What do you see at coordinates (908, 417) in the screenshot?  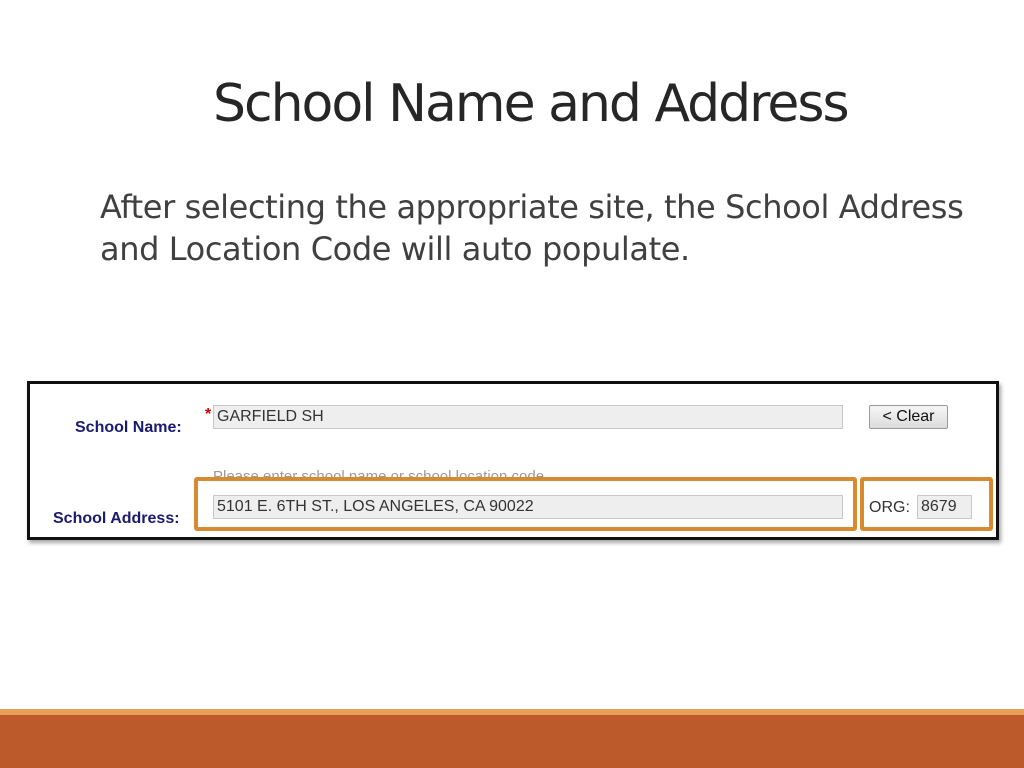 I see `clear-button: < Clear` at bounding box center [908, 417].